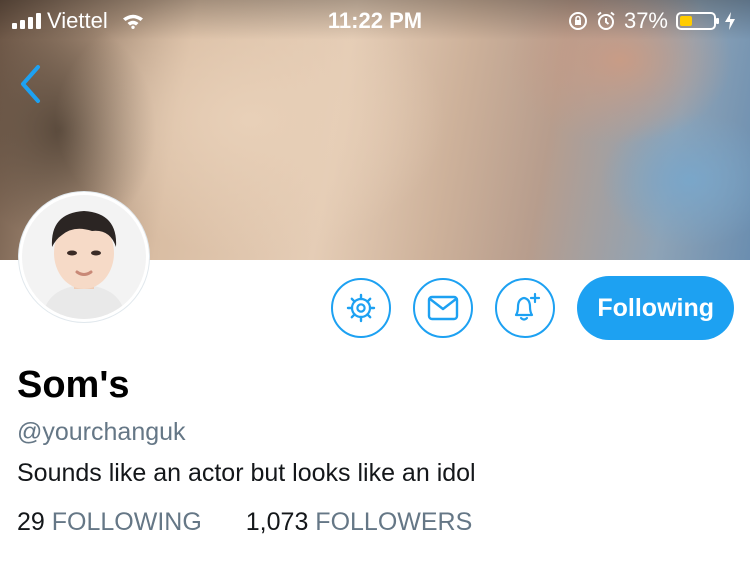 The width and height of the screenshot is (750, 565). Describe the element at coordinates (697, 21) in the screenshot. I see `battery-icon` at that location.